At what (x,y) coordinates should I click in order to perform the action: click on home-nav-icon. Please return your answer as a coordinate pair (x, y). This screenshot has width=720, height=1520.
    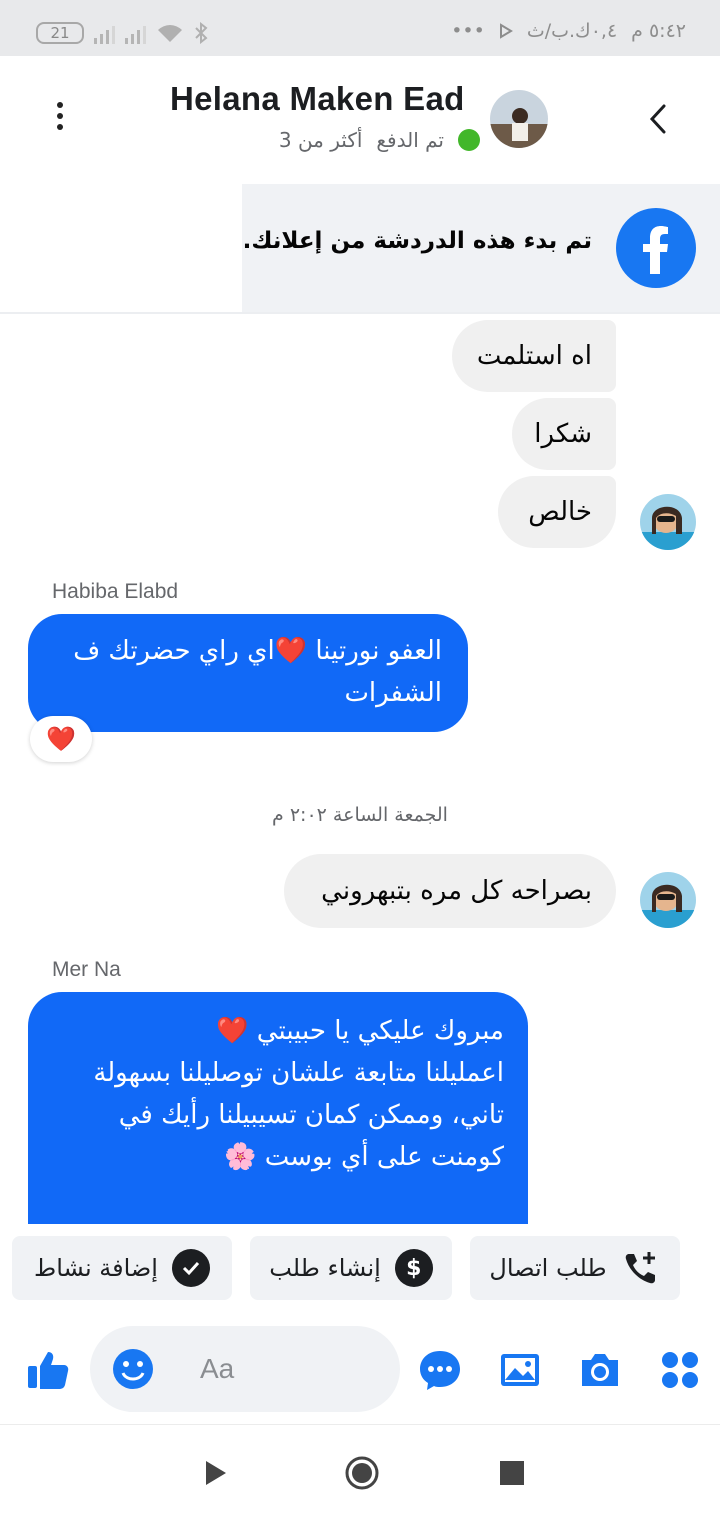
    Looking at the image, I should click on (362, 1473).